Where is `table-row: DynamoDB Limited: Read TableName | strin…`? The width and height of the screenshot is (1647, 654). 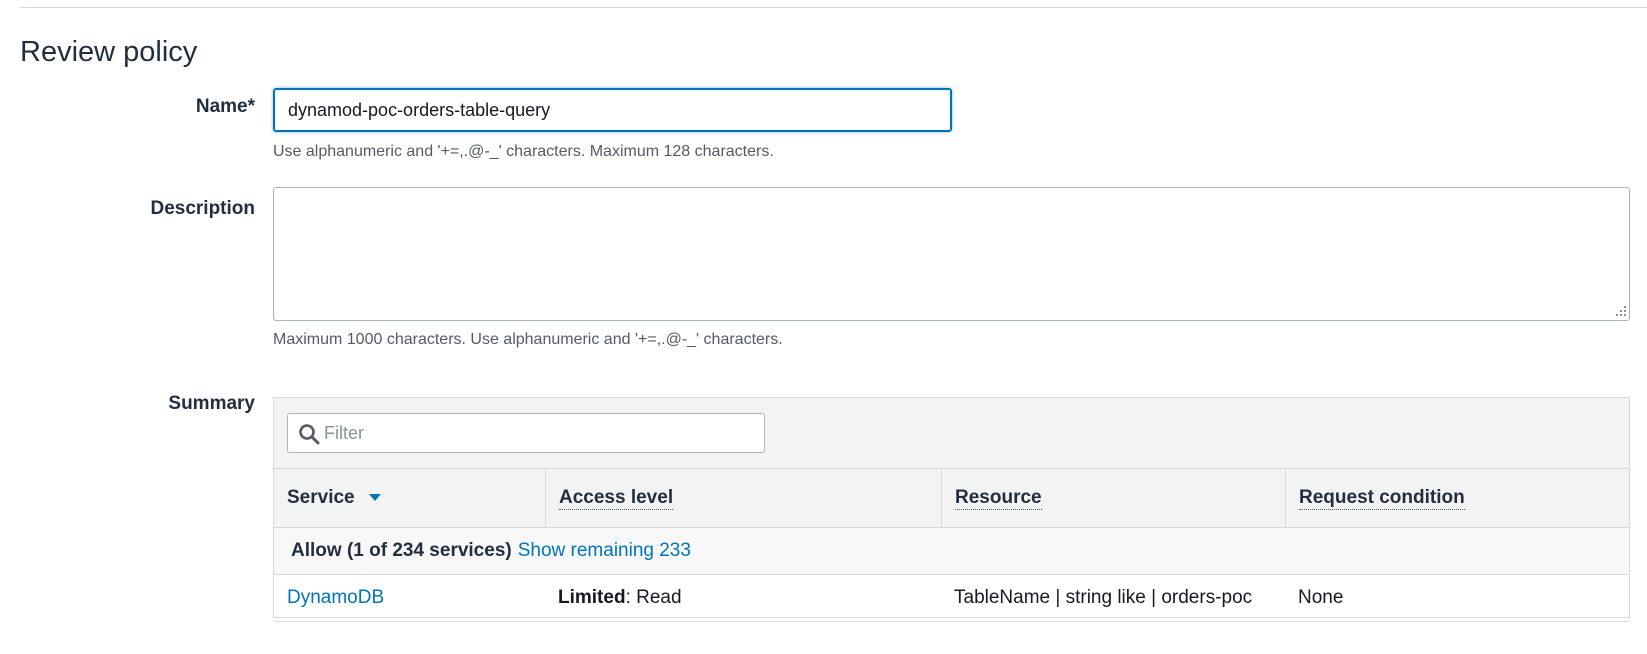 table-row: DynamoDB Limited: Read TableName | strin… is located at coordinates (951, 598).